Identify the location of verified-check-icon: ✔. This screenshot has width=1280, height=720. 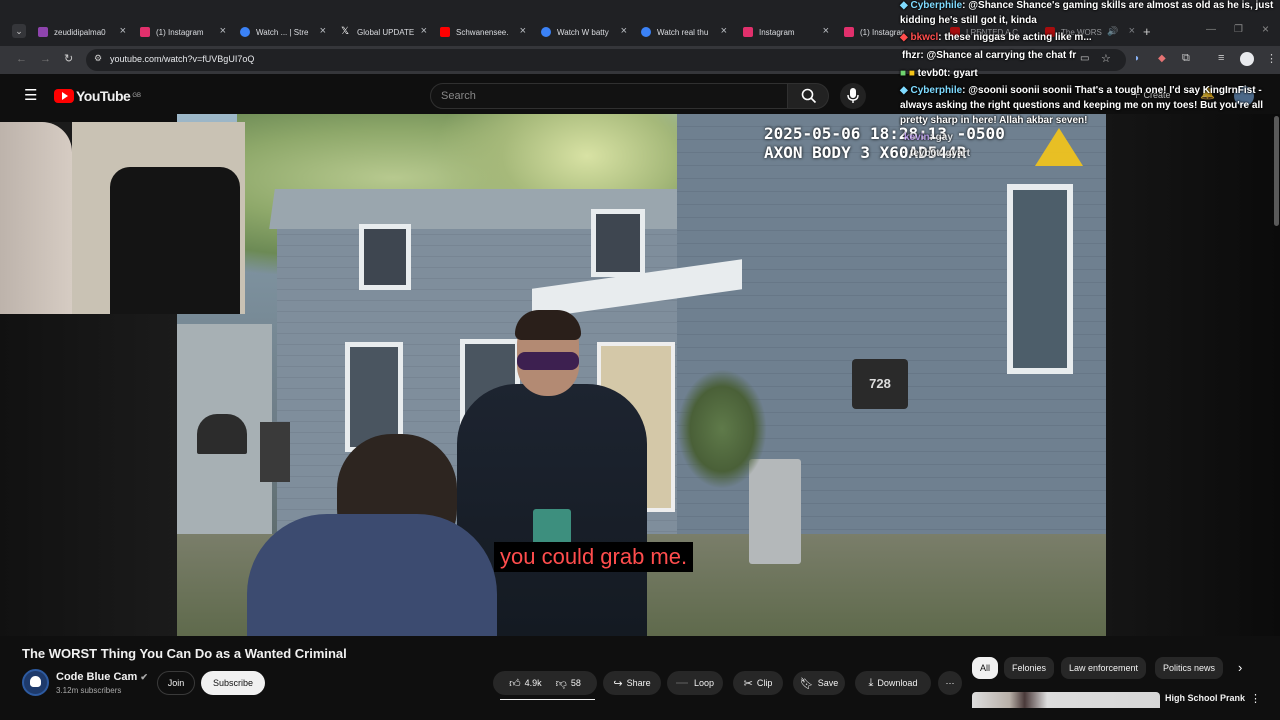
(144, 677).